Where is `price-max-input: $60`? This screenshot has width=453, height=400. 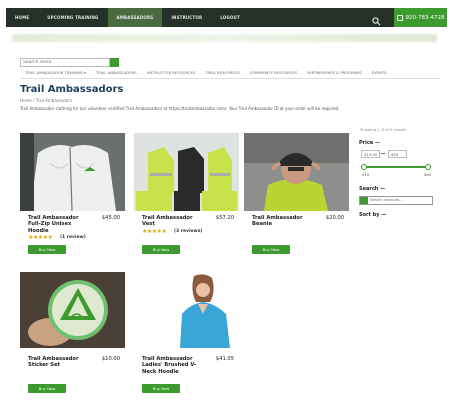 price-max-input: $60 is located at coordinates (397, 154).